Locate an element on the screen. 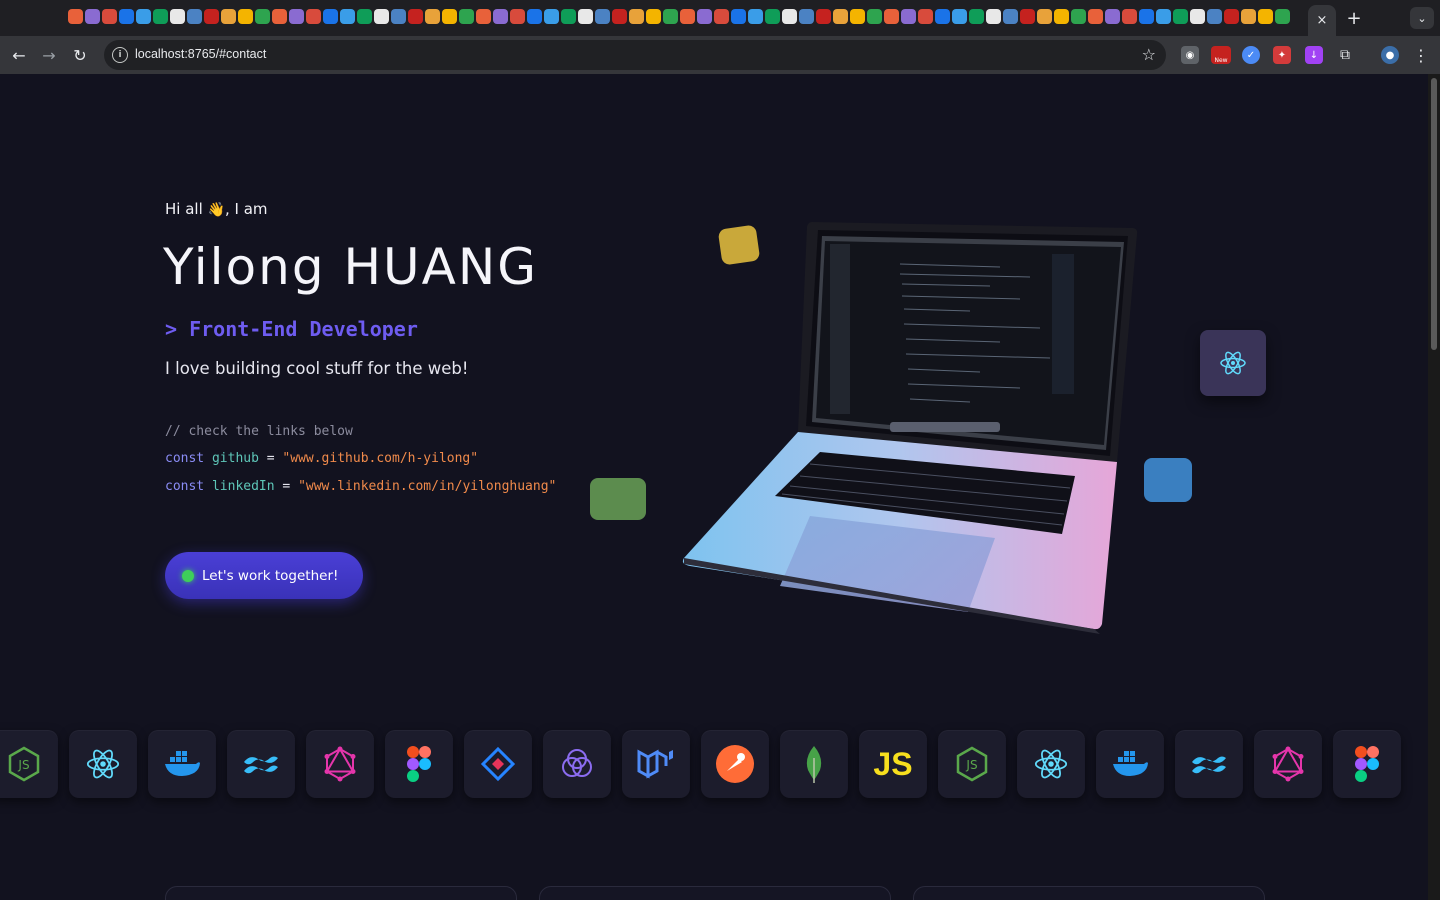 This screenshot has height=900, width=1440. reload-button: ↻ is located at coordinates (80, 55).